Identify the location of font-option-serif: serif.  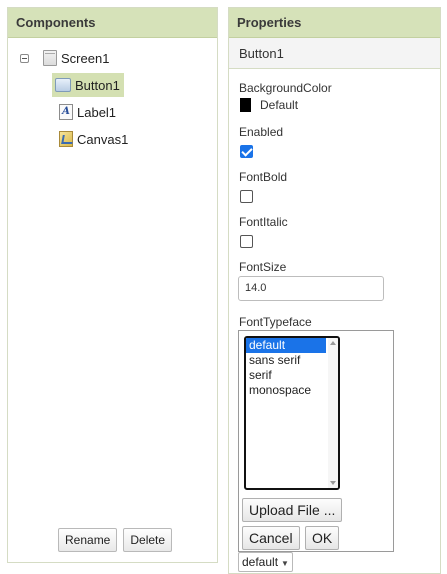
(292, 375).